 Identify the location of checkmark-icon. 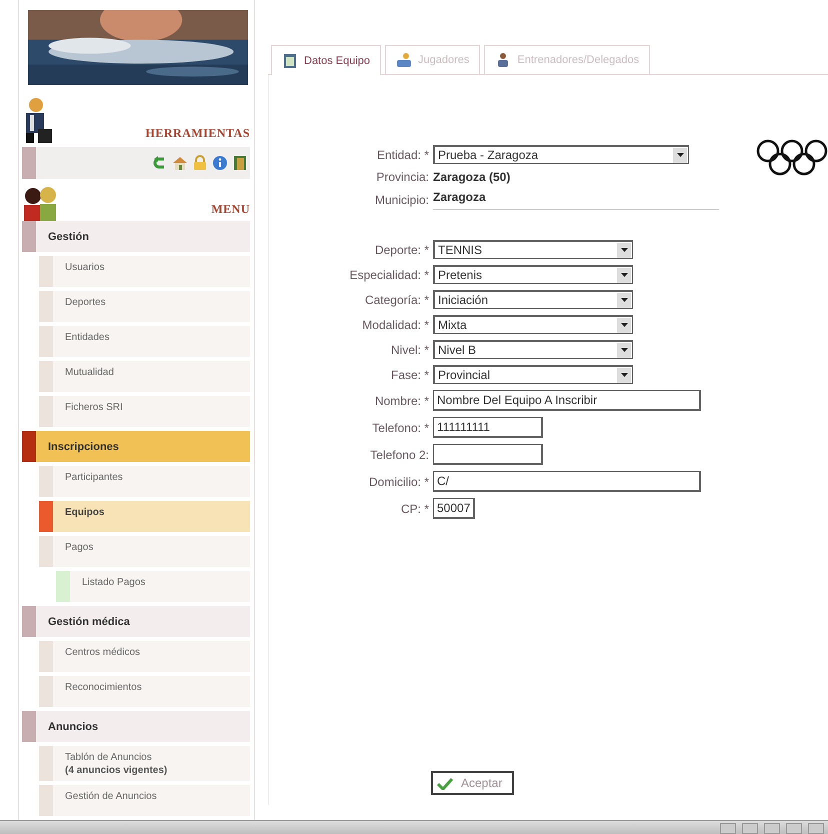
(445, 783).